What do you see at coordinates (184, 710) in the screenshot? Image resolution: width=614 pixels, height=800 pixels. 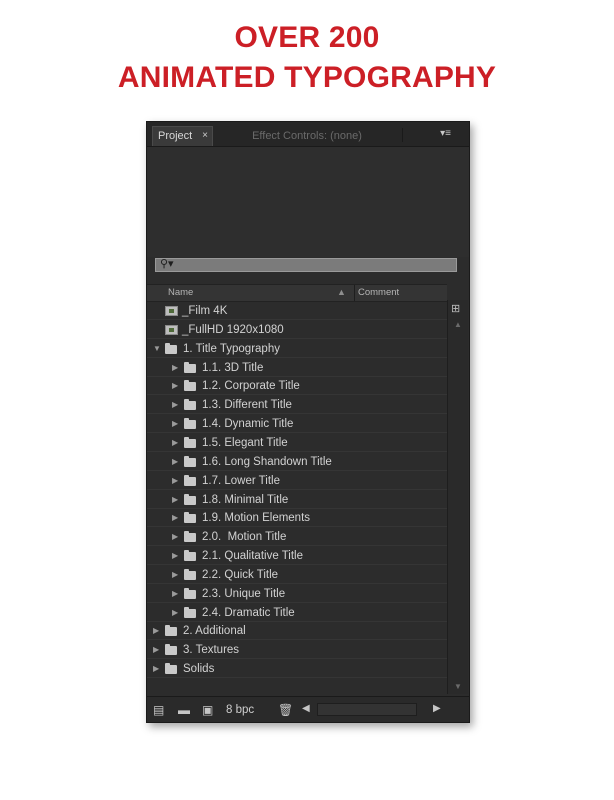 I see `new-folder-icon: ▬` at bounding box center [184, 710].